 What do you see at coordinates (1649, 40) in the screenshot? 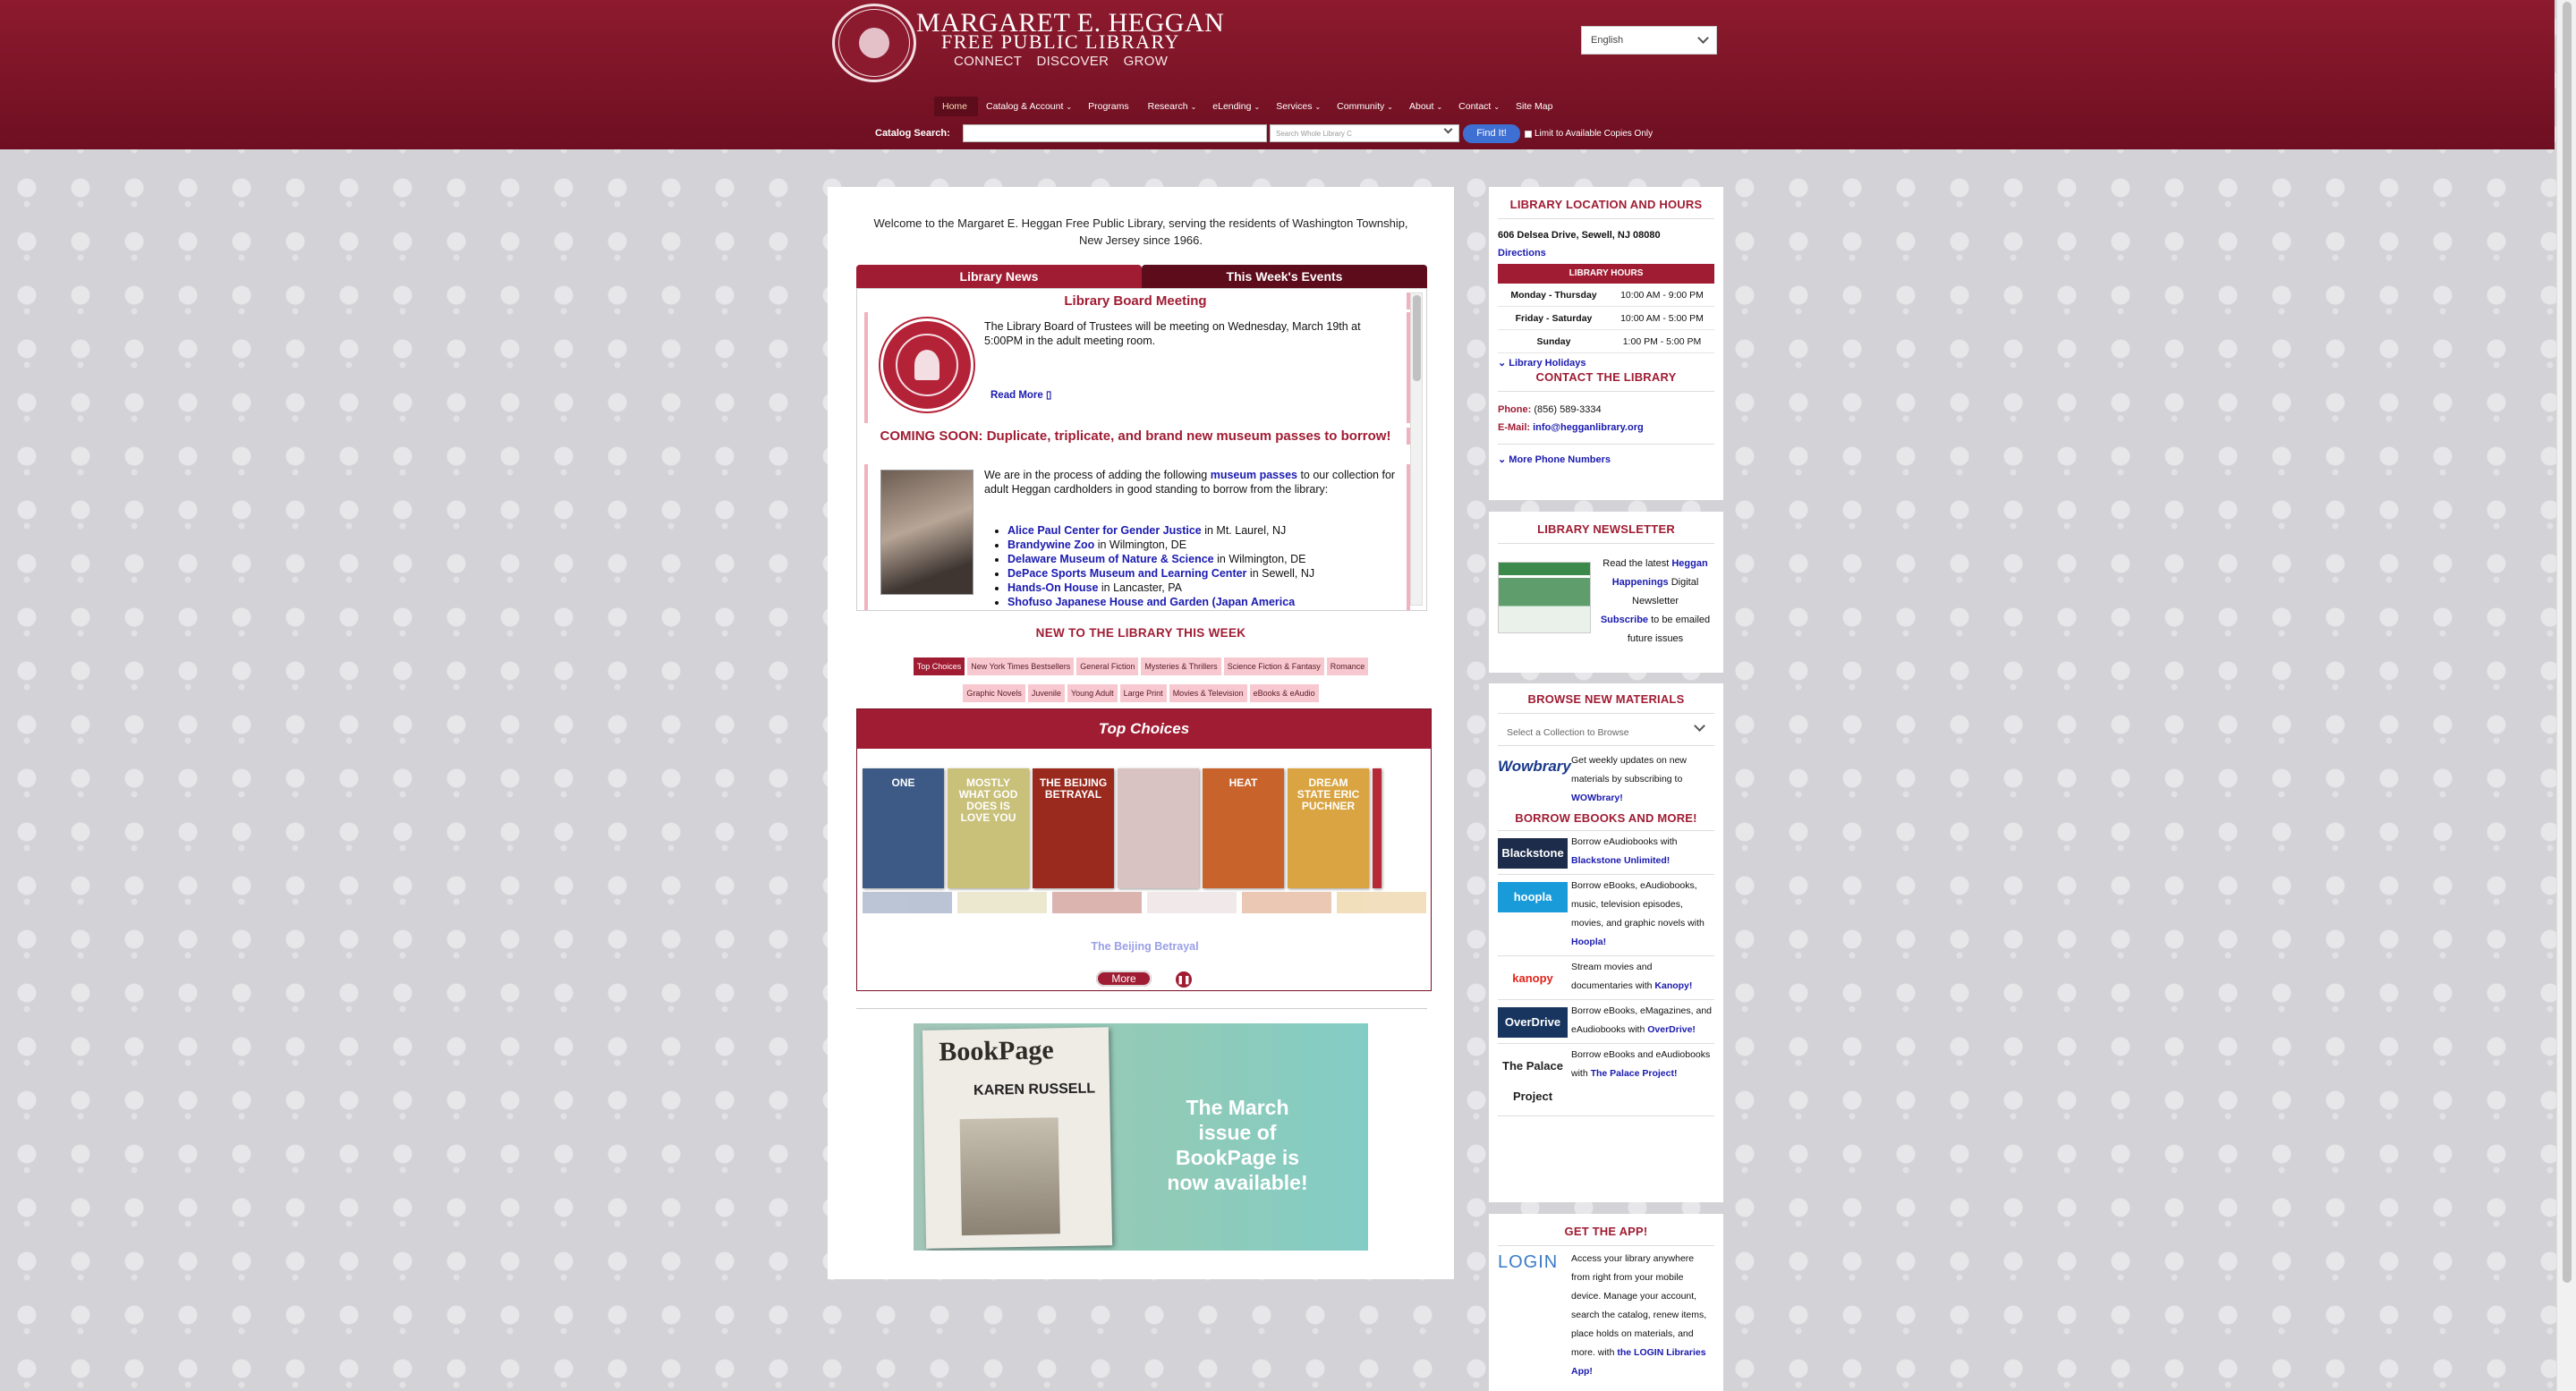
I see `language-select: English` at bounding box center [1649, 40].